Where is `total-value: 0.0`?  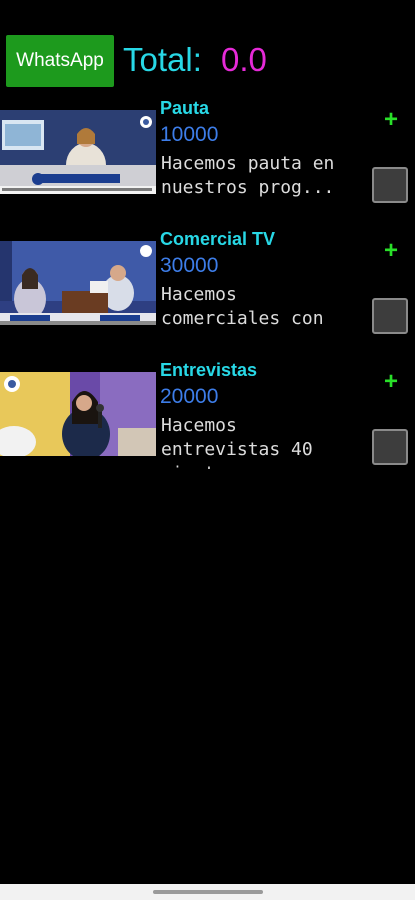
total-value: 0.0 is located at coordinates (244, 59).